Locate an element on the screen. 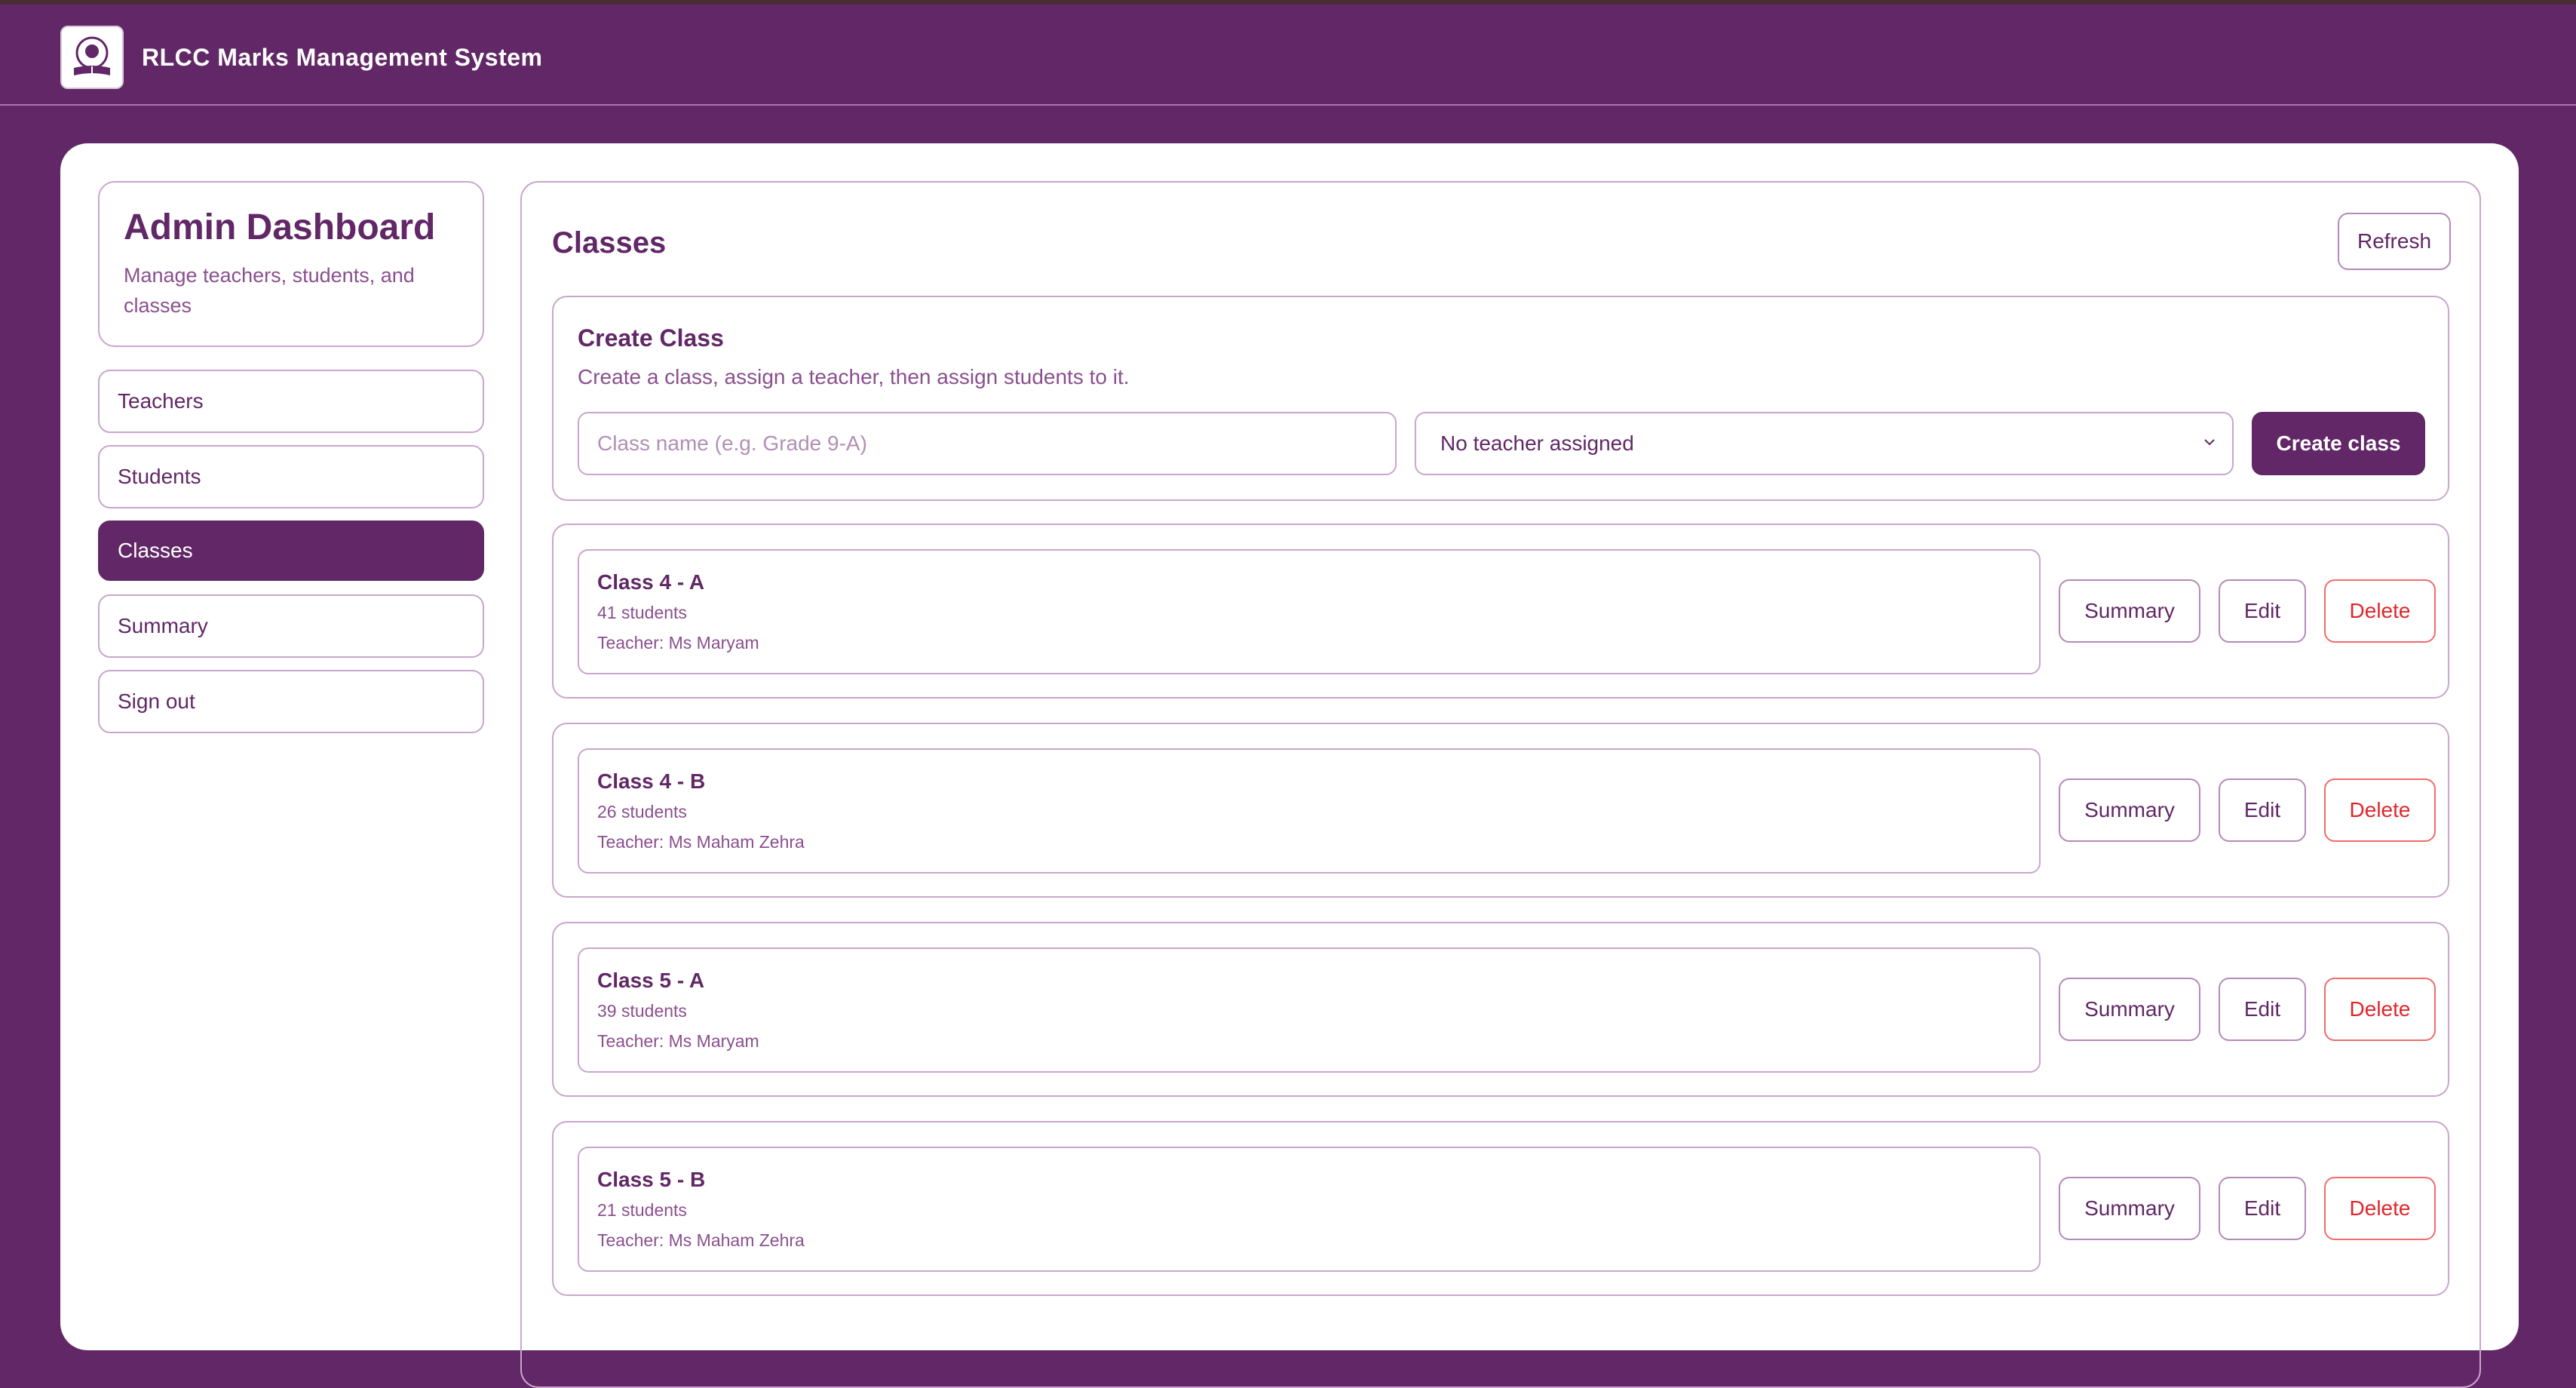 The image size is (2576, 1388). sidebar-item-classes: Classes is located at coordinates (291, 550).